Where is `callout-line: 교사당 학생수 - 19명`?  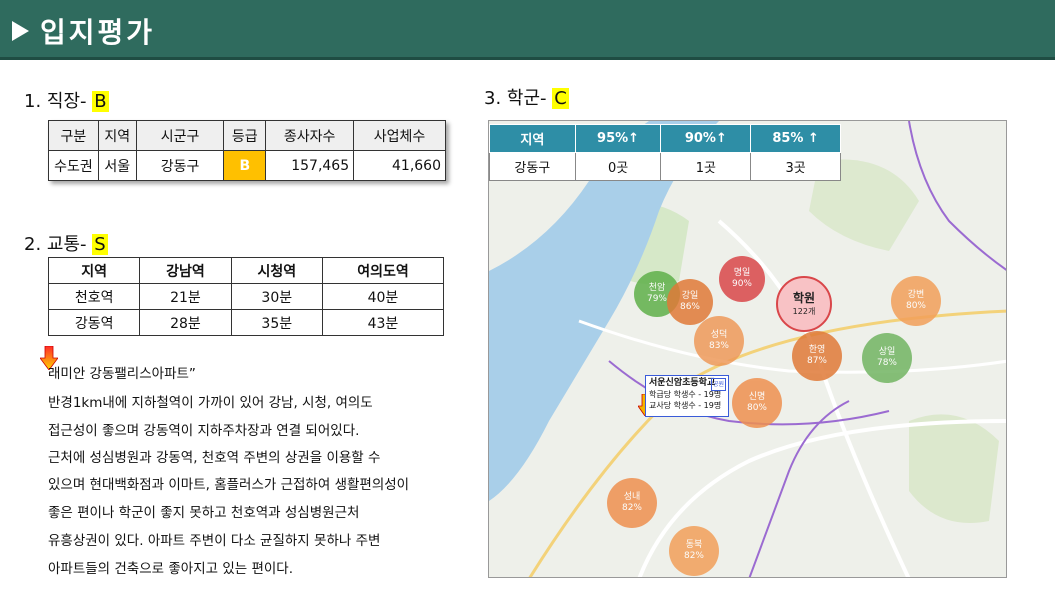
callout-line: 교사당 학생수 - 19명 is located at coordinates (685, 405).